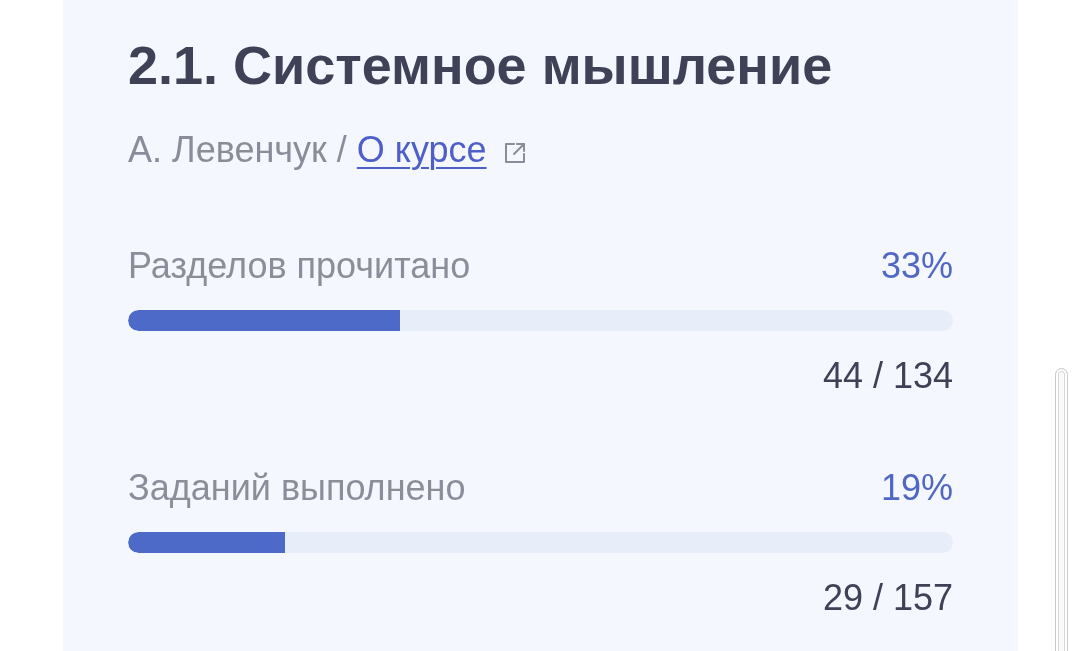 The height and width of the screenshot is (651, 1080). Describe the element at coordinates (916, 488) in the screenshot. I see `progress-percent: 19%` at that location.